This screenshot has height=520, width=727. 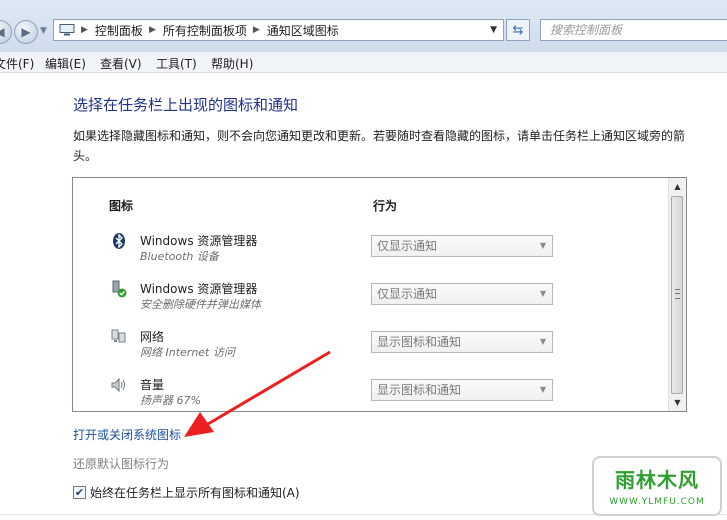 I want to click on annotation-arrow-icon, so click(x=257, y=393).